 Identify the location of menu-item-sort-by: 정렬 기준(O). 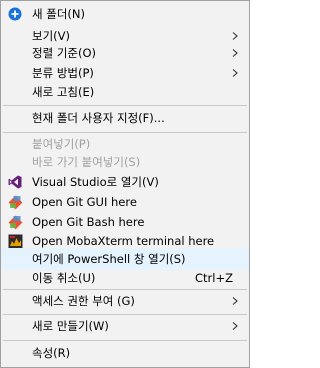
(125, 53).